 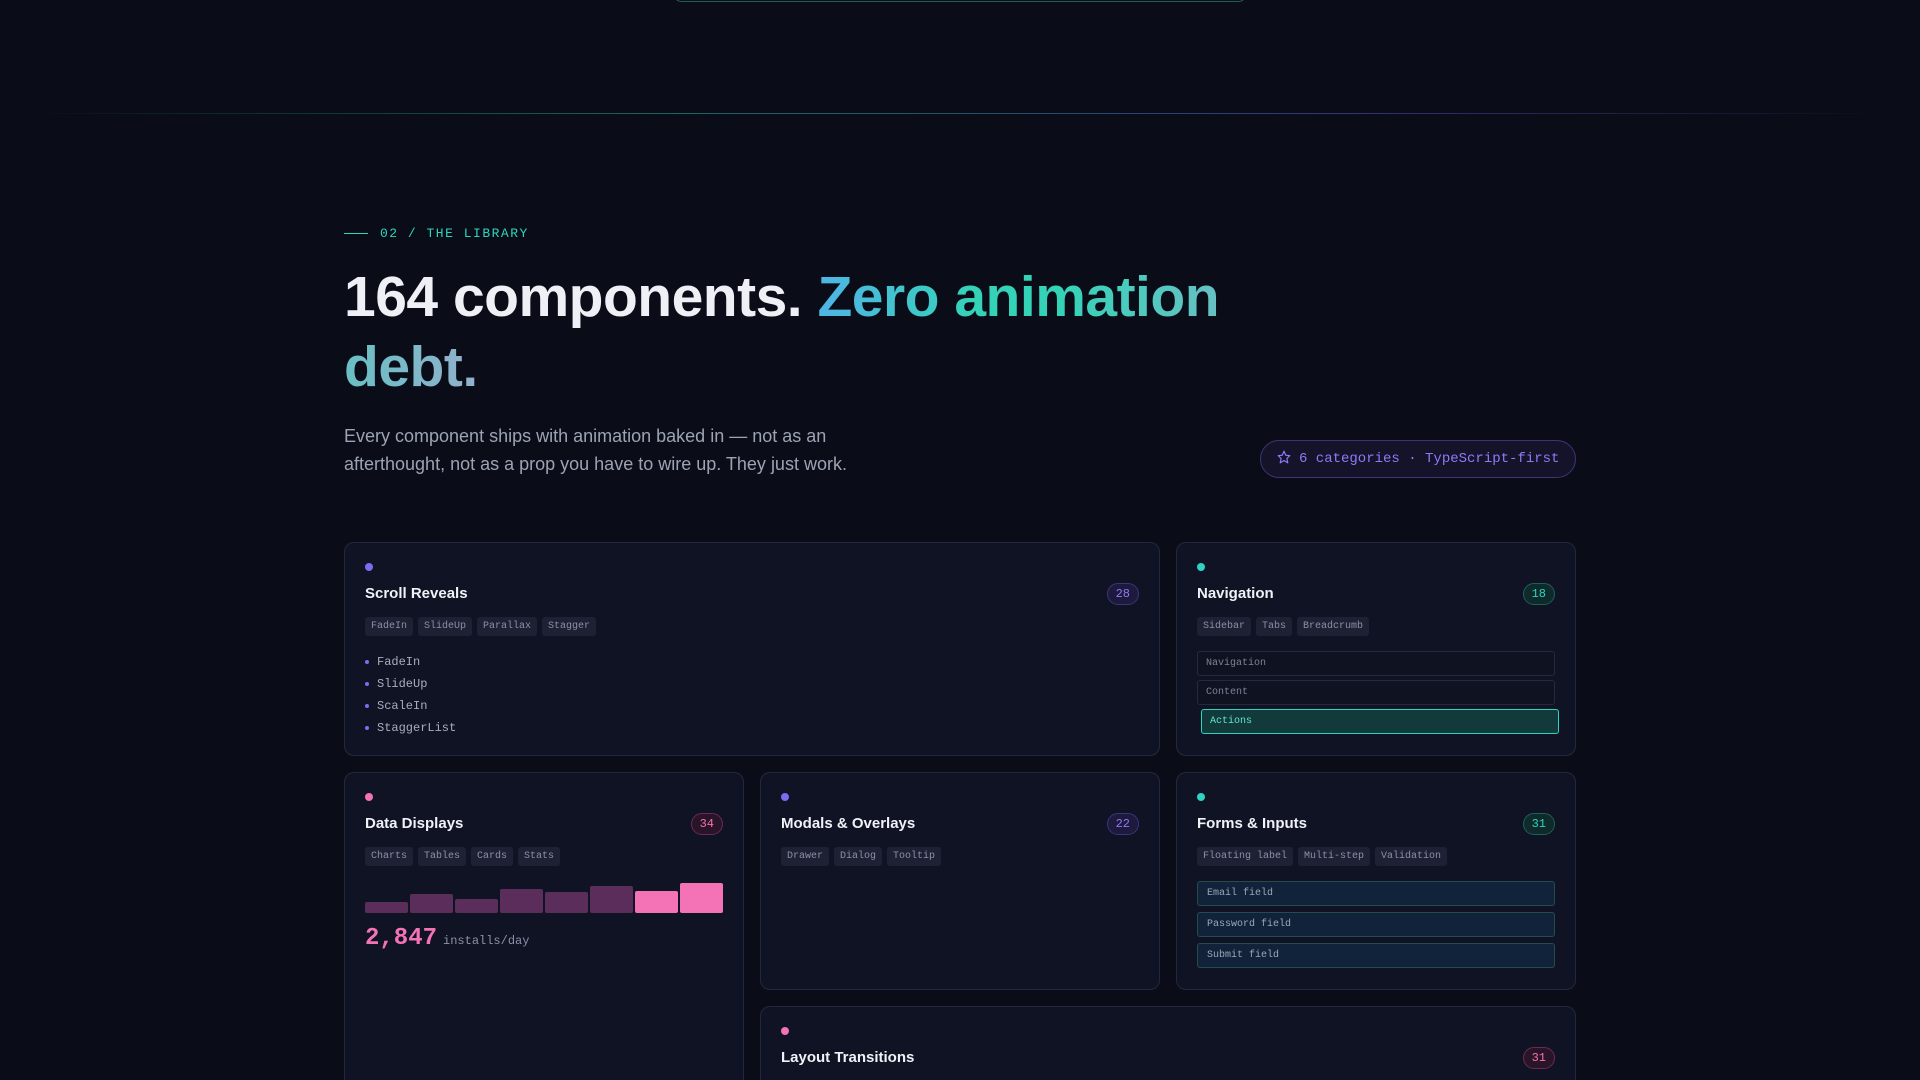 I want to click on list-item-label: StaggerList, so click(x=417, y=728).